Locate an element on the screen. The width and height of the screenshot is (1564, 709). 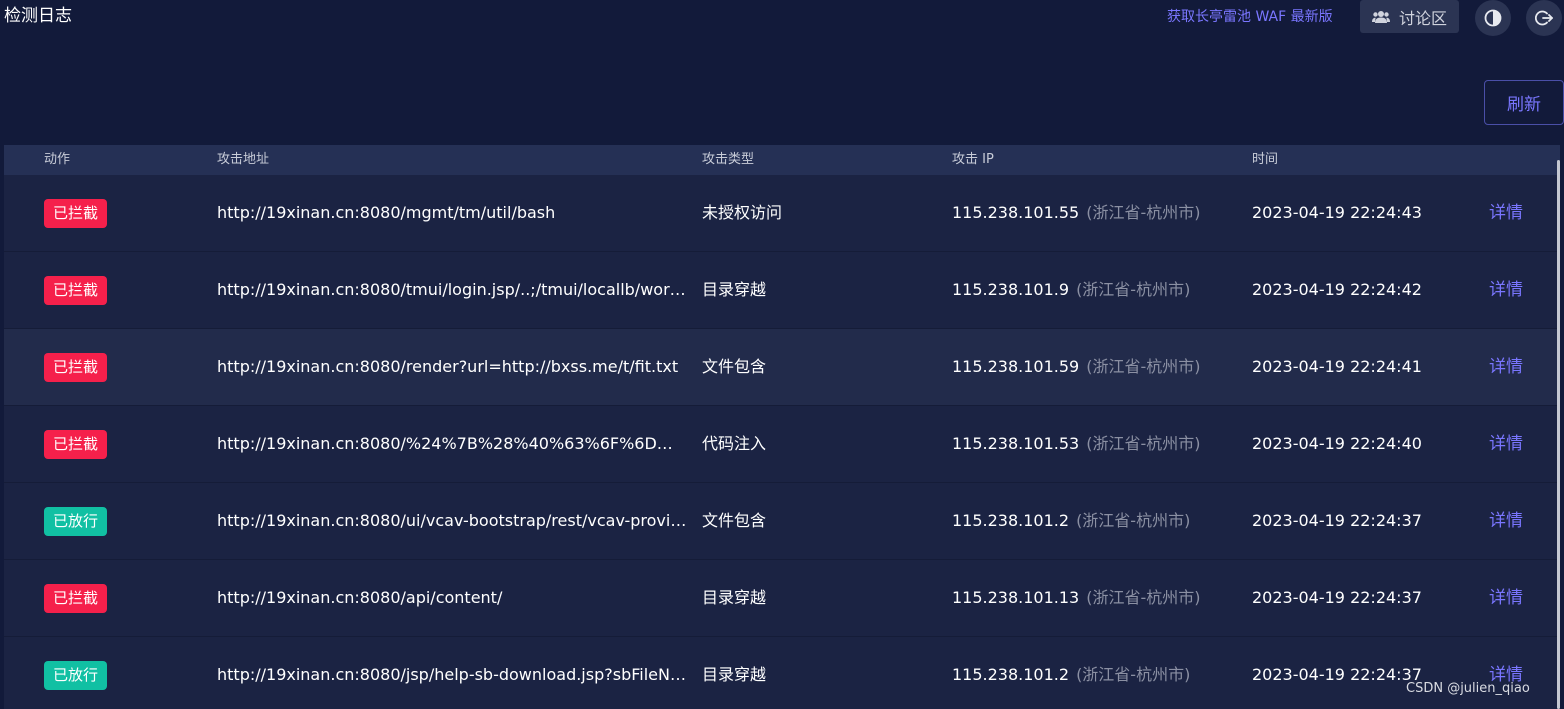
attack-ip: 115.238.101.55 is located at coordinates (1016, 212).